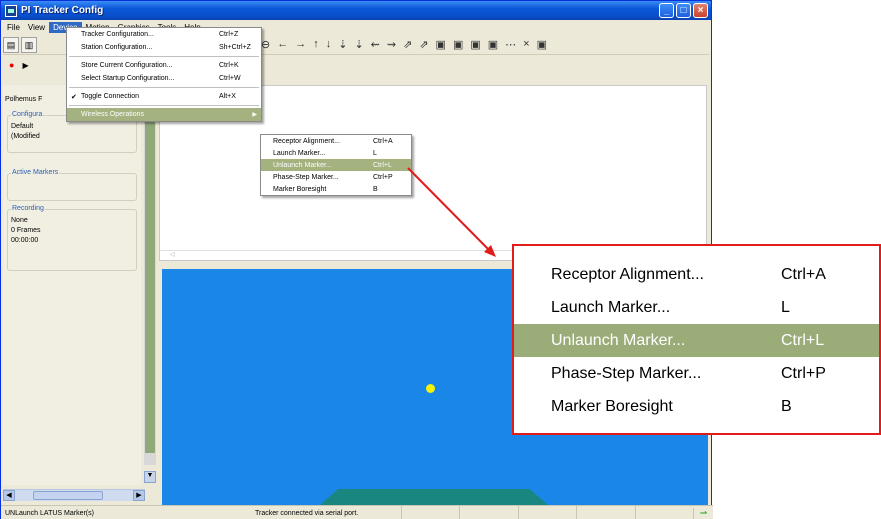 Image resolution: width=881 pixels, height=519 pixels. What do you see at coordinates (336, 153) in the screenshot?
I see `menu-item-launch-marker: Launch Marker... L` at bounding box center [336, 153].